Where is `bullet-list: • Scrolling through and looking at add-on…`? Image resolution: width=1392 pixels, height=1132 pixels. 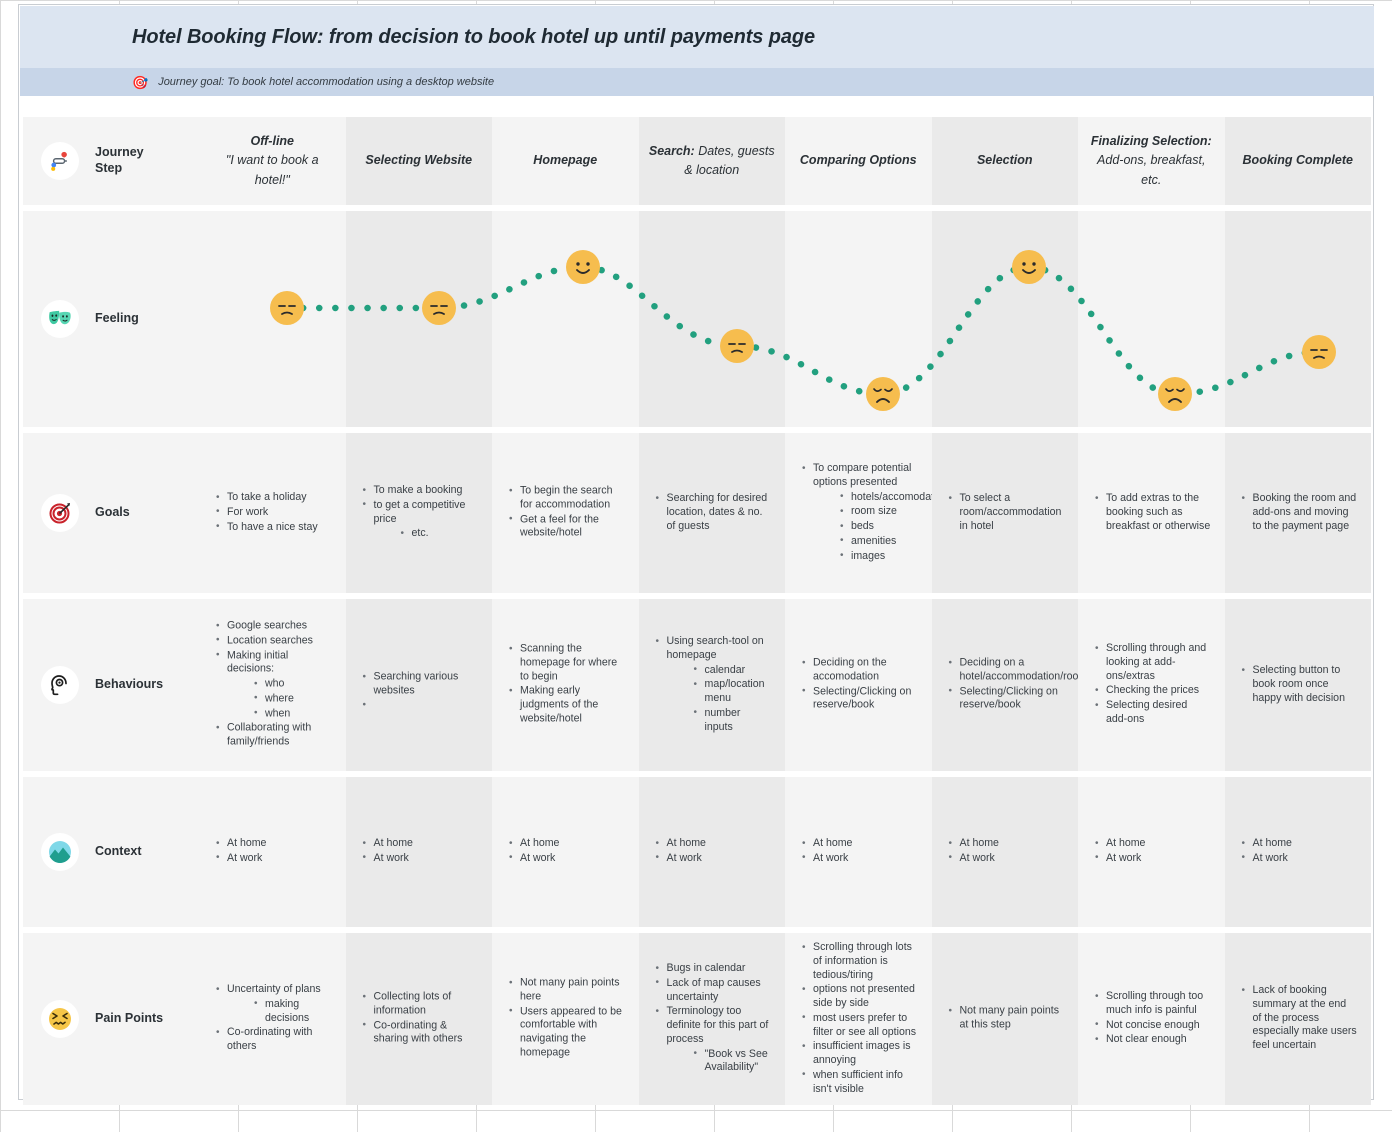
bullet-list: • Scrolling through and looking at add-on… is located at coordinates (1152, 684).